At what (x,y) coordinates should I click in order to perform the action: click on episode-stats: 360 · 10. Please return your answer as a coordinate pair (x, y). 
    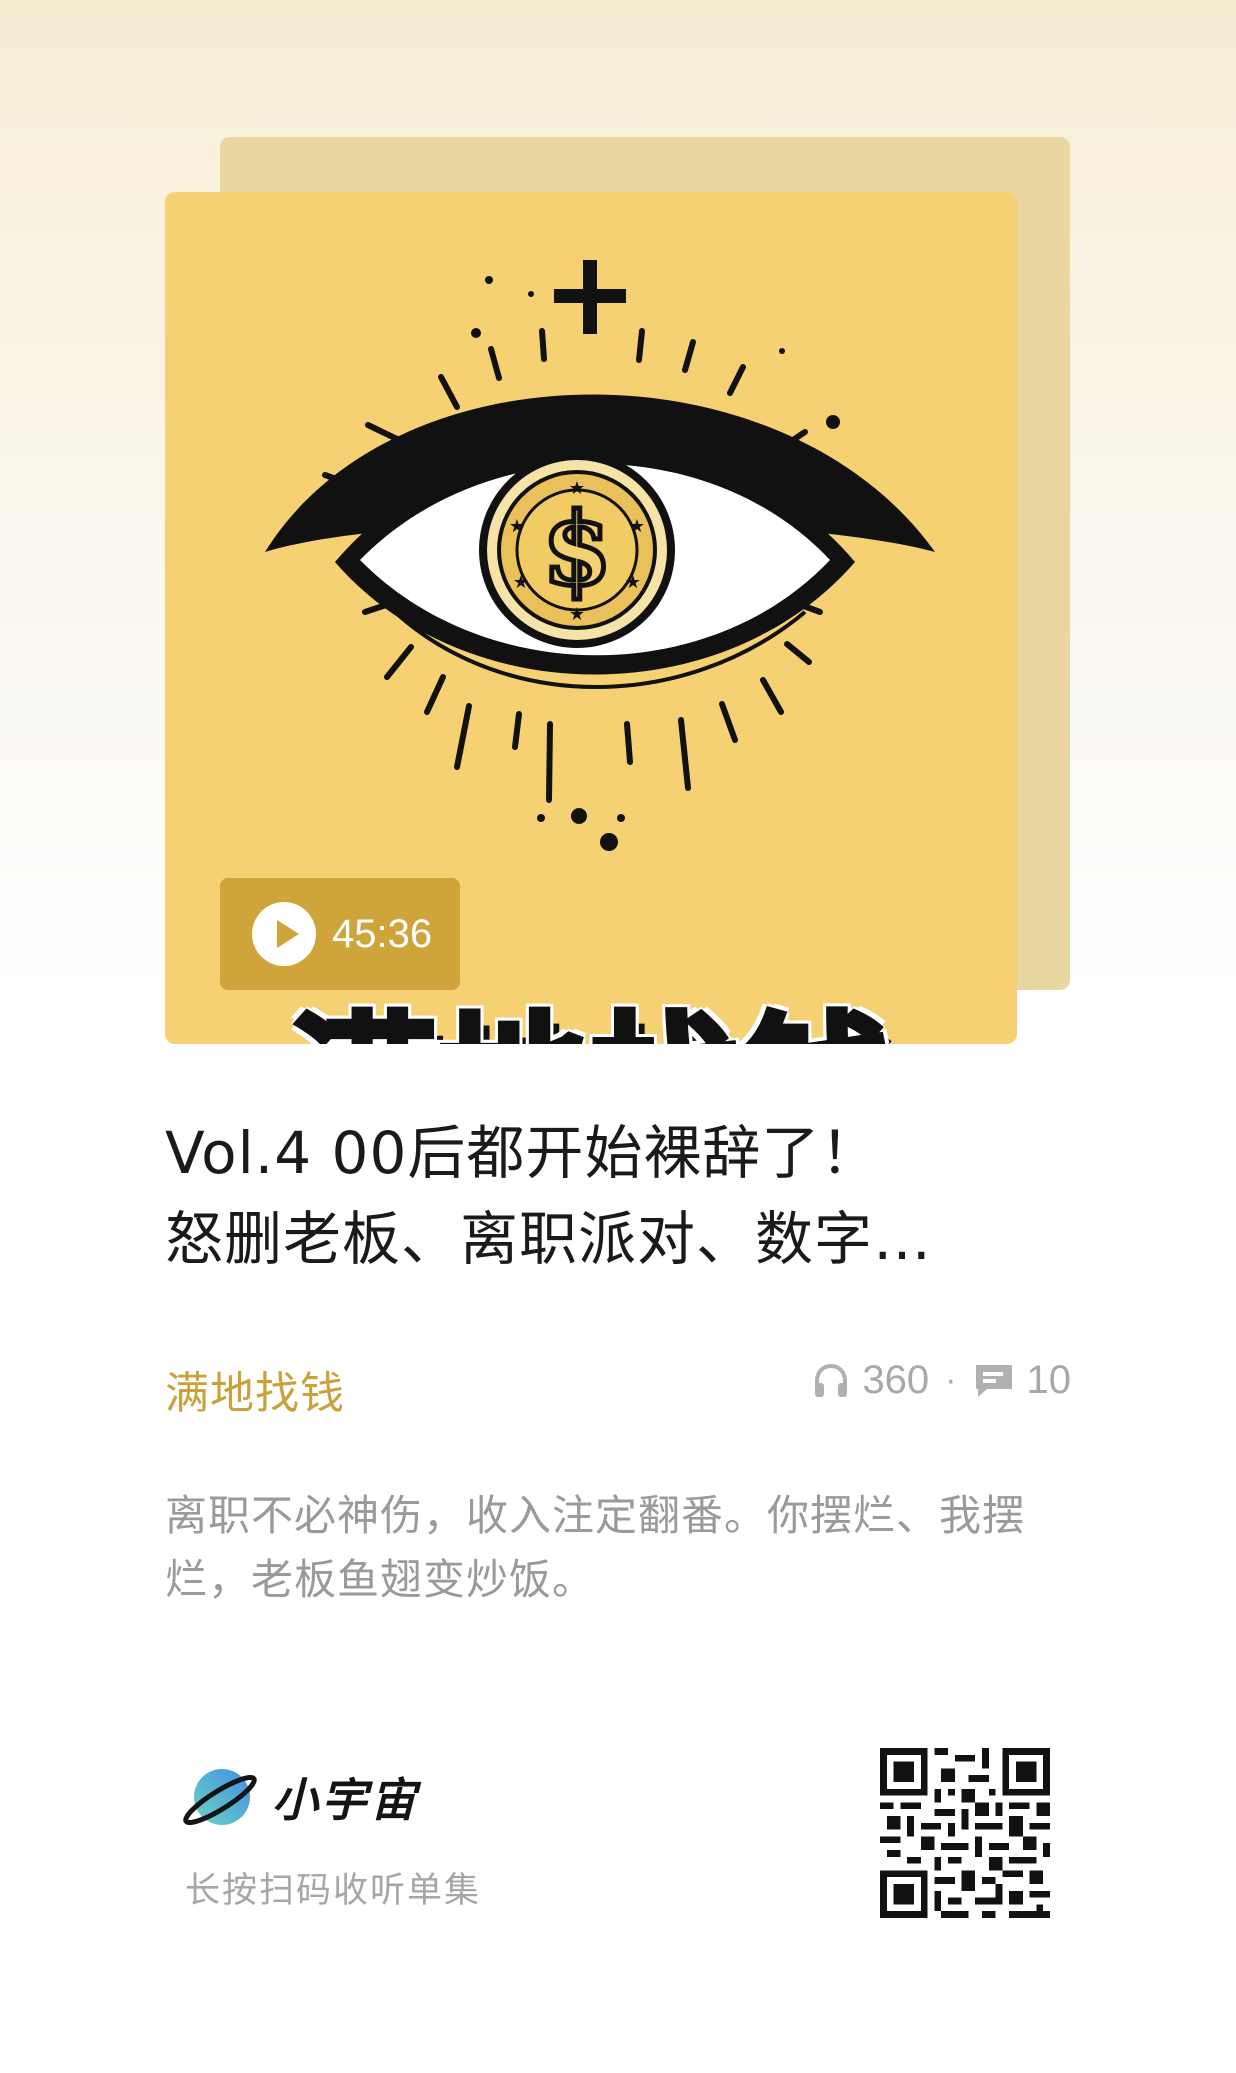
    Looking at the image, I should click on (941, 1380).